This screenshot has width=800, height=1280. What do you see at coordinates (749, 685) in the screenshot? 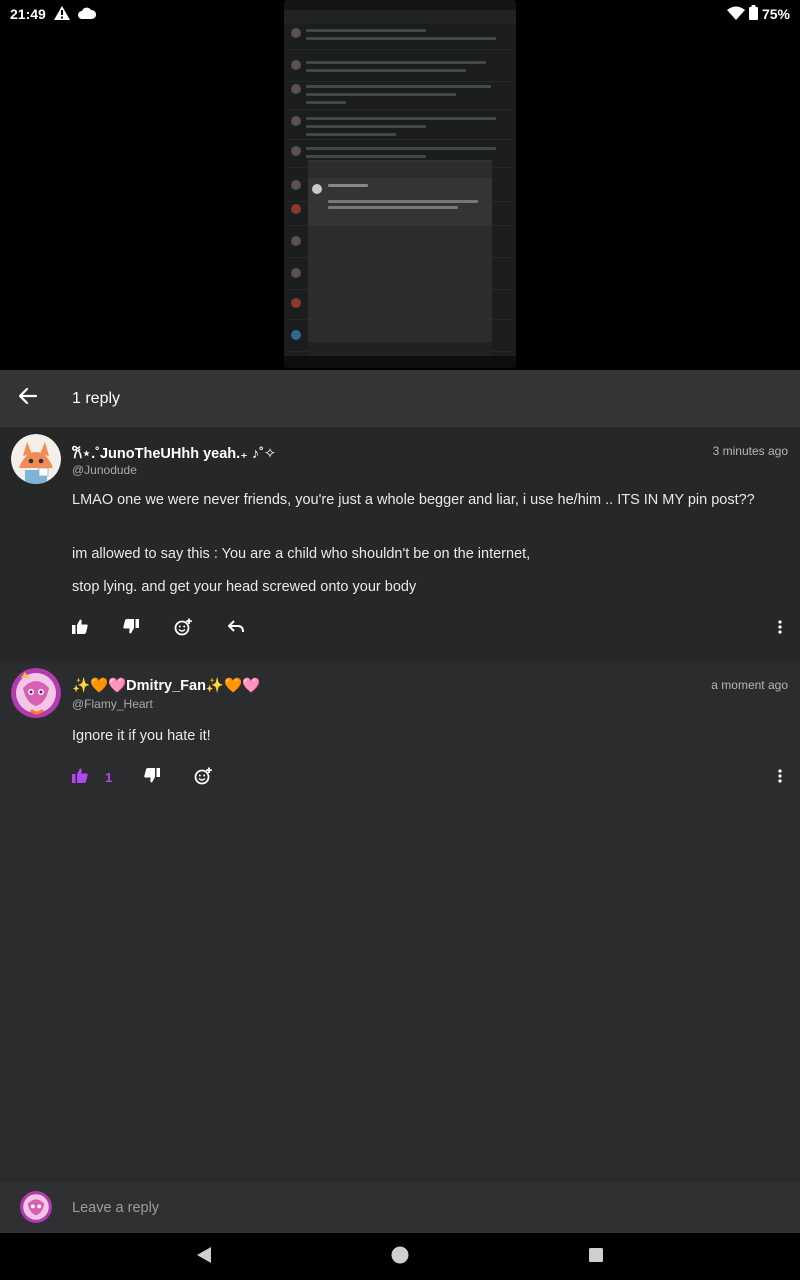
I see `comment-time: a moment ago` at bounding box center [749, 685].